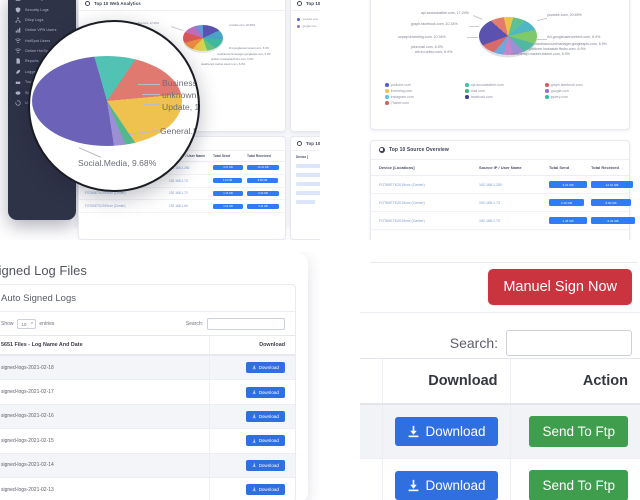  Describe the element at coordinates (308, 19) in the screenshot. I see `legend-item: youtube.com` at that location.